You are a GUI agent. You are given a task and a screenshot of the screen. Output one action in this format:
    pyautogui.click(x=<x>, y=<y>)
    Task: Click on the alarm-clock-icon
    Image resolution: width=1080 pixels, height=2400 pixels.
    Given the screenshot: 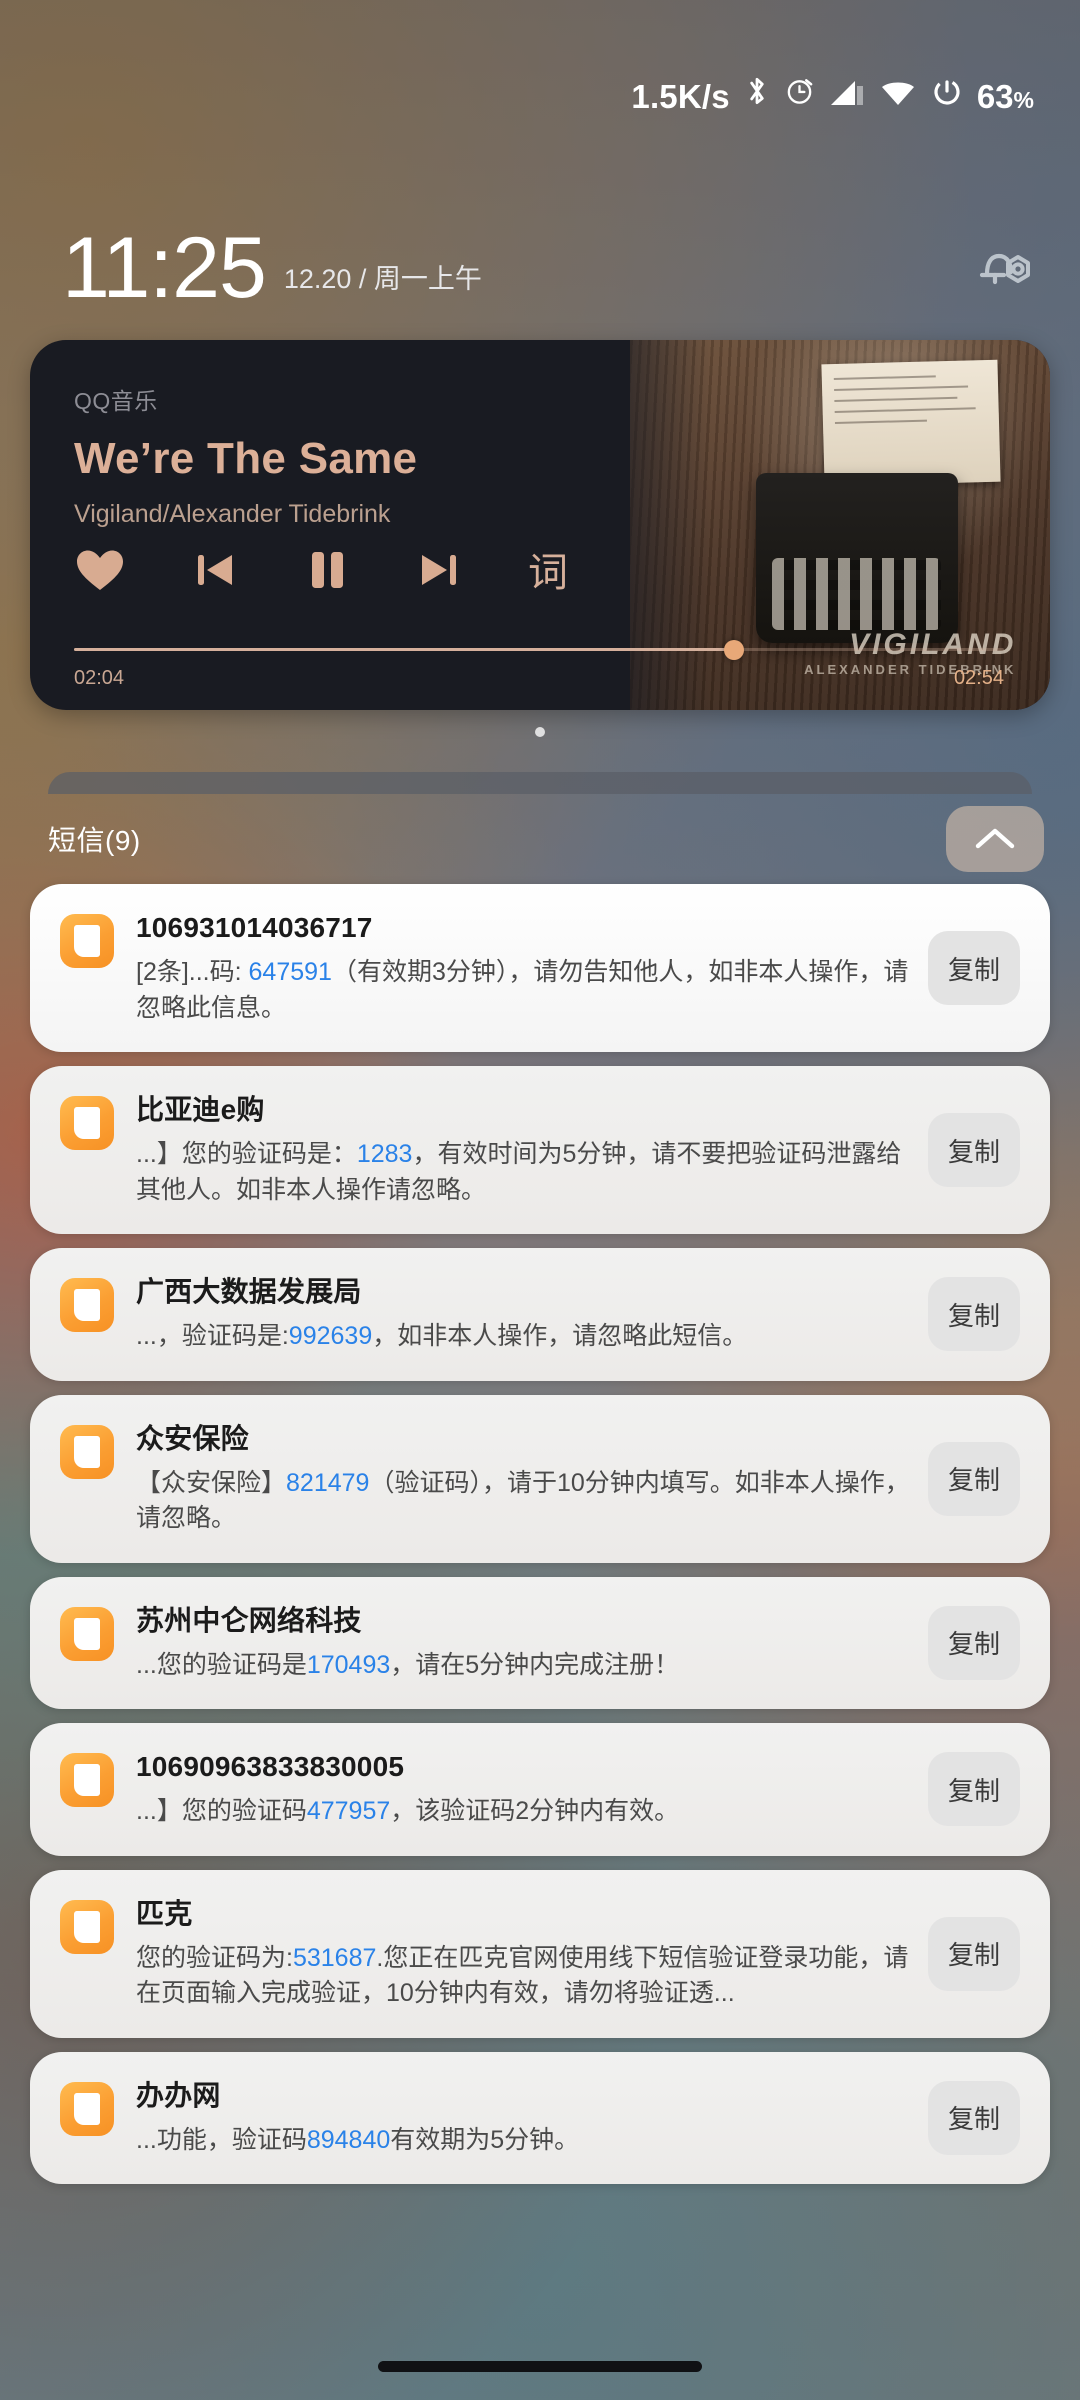 What is the action you would take?
    pyautogui.click(x=799, y=93)
    